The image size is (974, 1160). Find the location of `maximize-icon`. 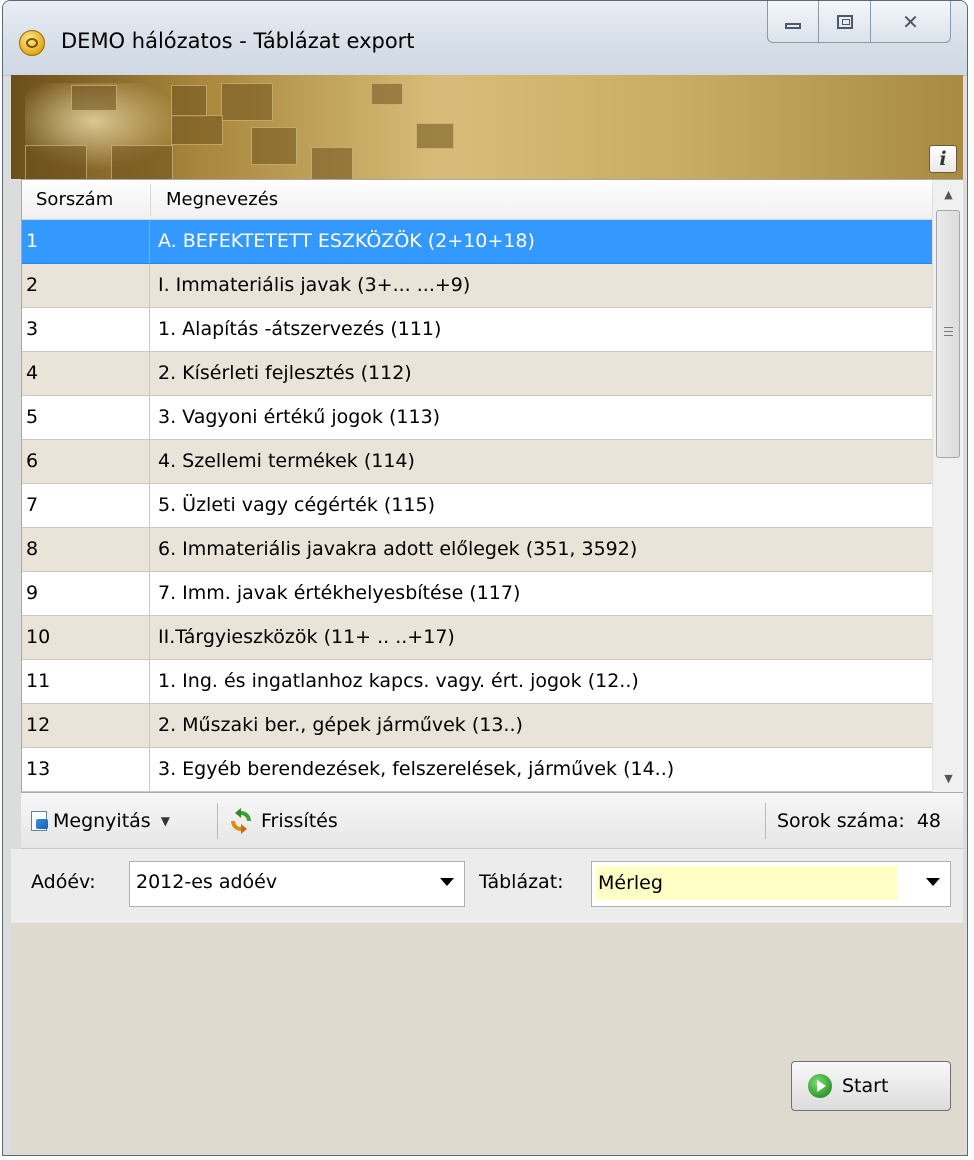

maximize-icon is located at coordinates (844, 21).